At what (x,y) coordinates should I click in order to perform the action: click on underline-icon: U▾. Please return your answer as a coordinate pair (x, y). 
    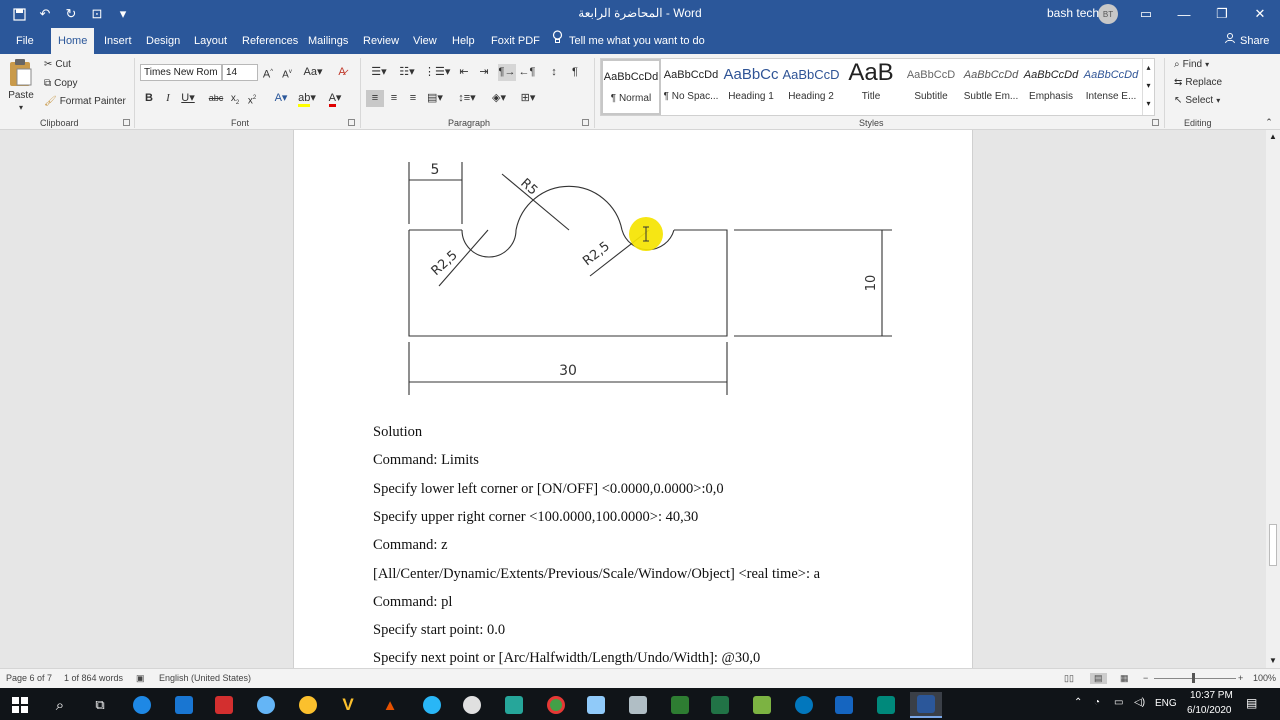
    Looking at the image, I should click on (188, 98).